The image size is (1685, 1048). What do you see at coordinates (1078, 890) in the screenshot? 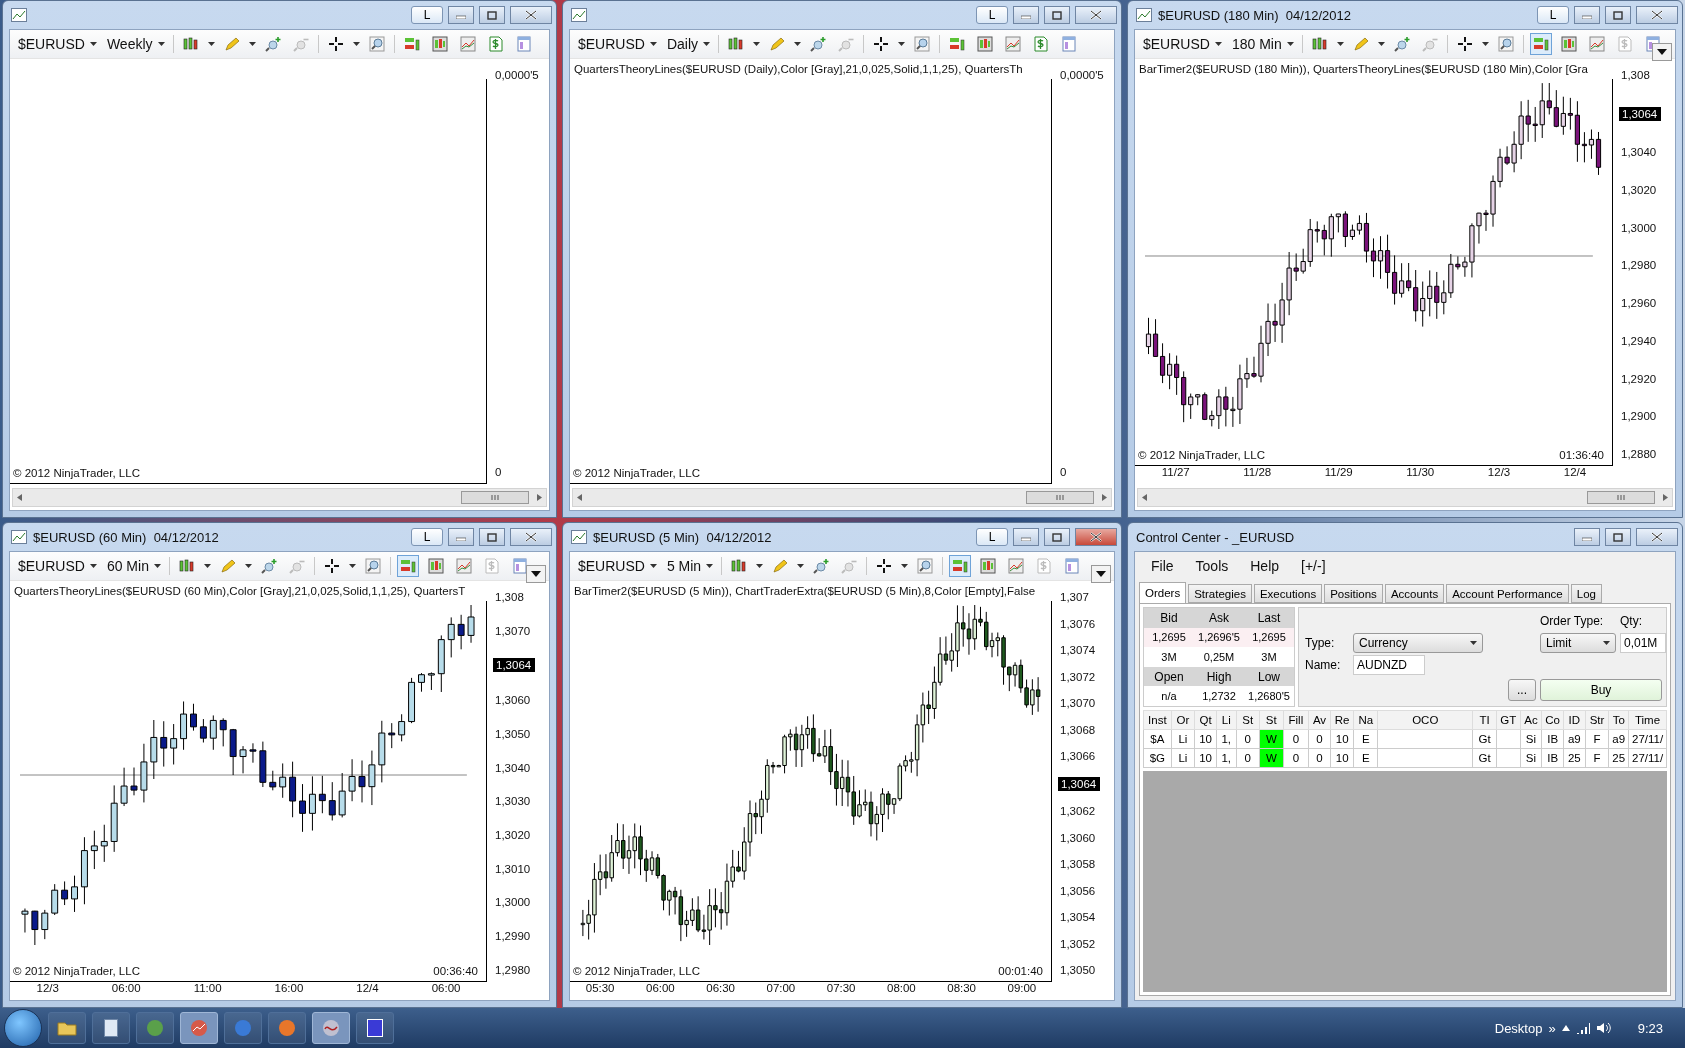
I see `axis-label: 1,3056` at bounding box center [1078, 890].